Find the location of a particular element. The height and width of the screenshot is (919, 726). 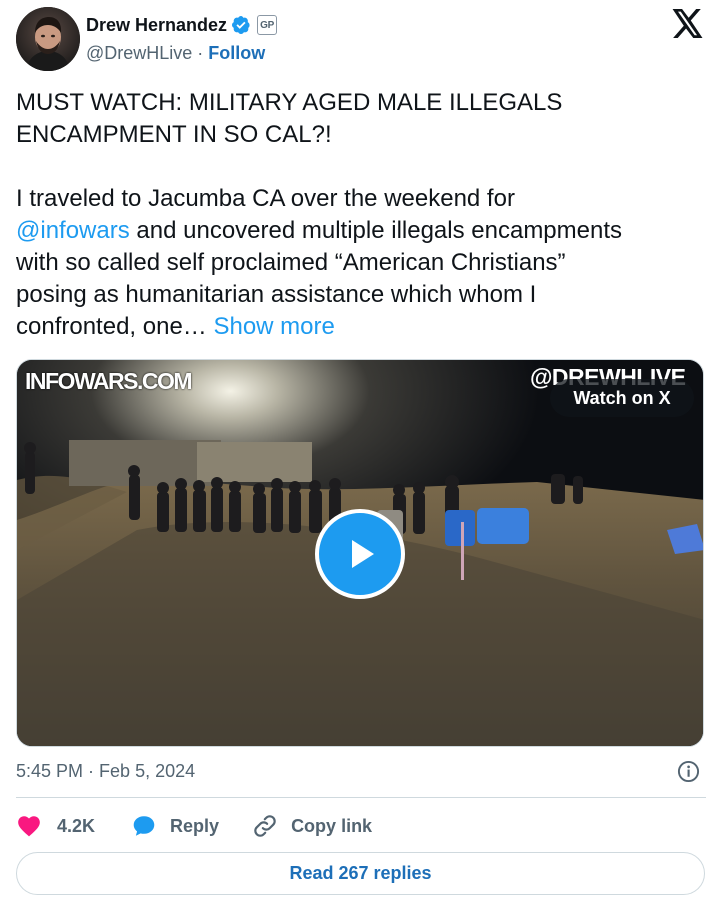

copy-link-button: Copy link is located at coordinates (312, 826).